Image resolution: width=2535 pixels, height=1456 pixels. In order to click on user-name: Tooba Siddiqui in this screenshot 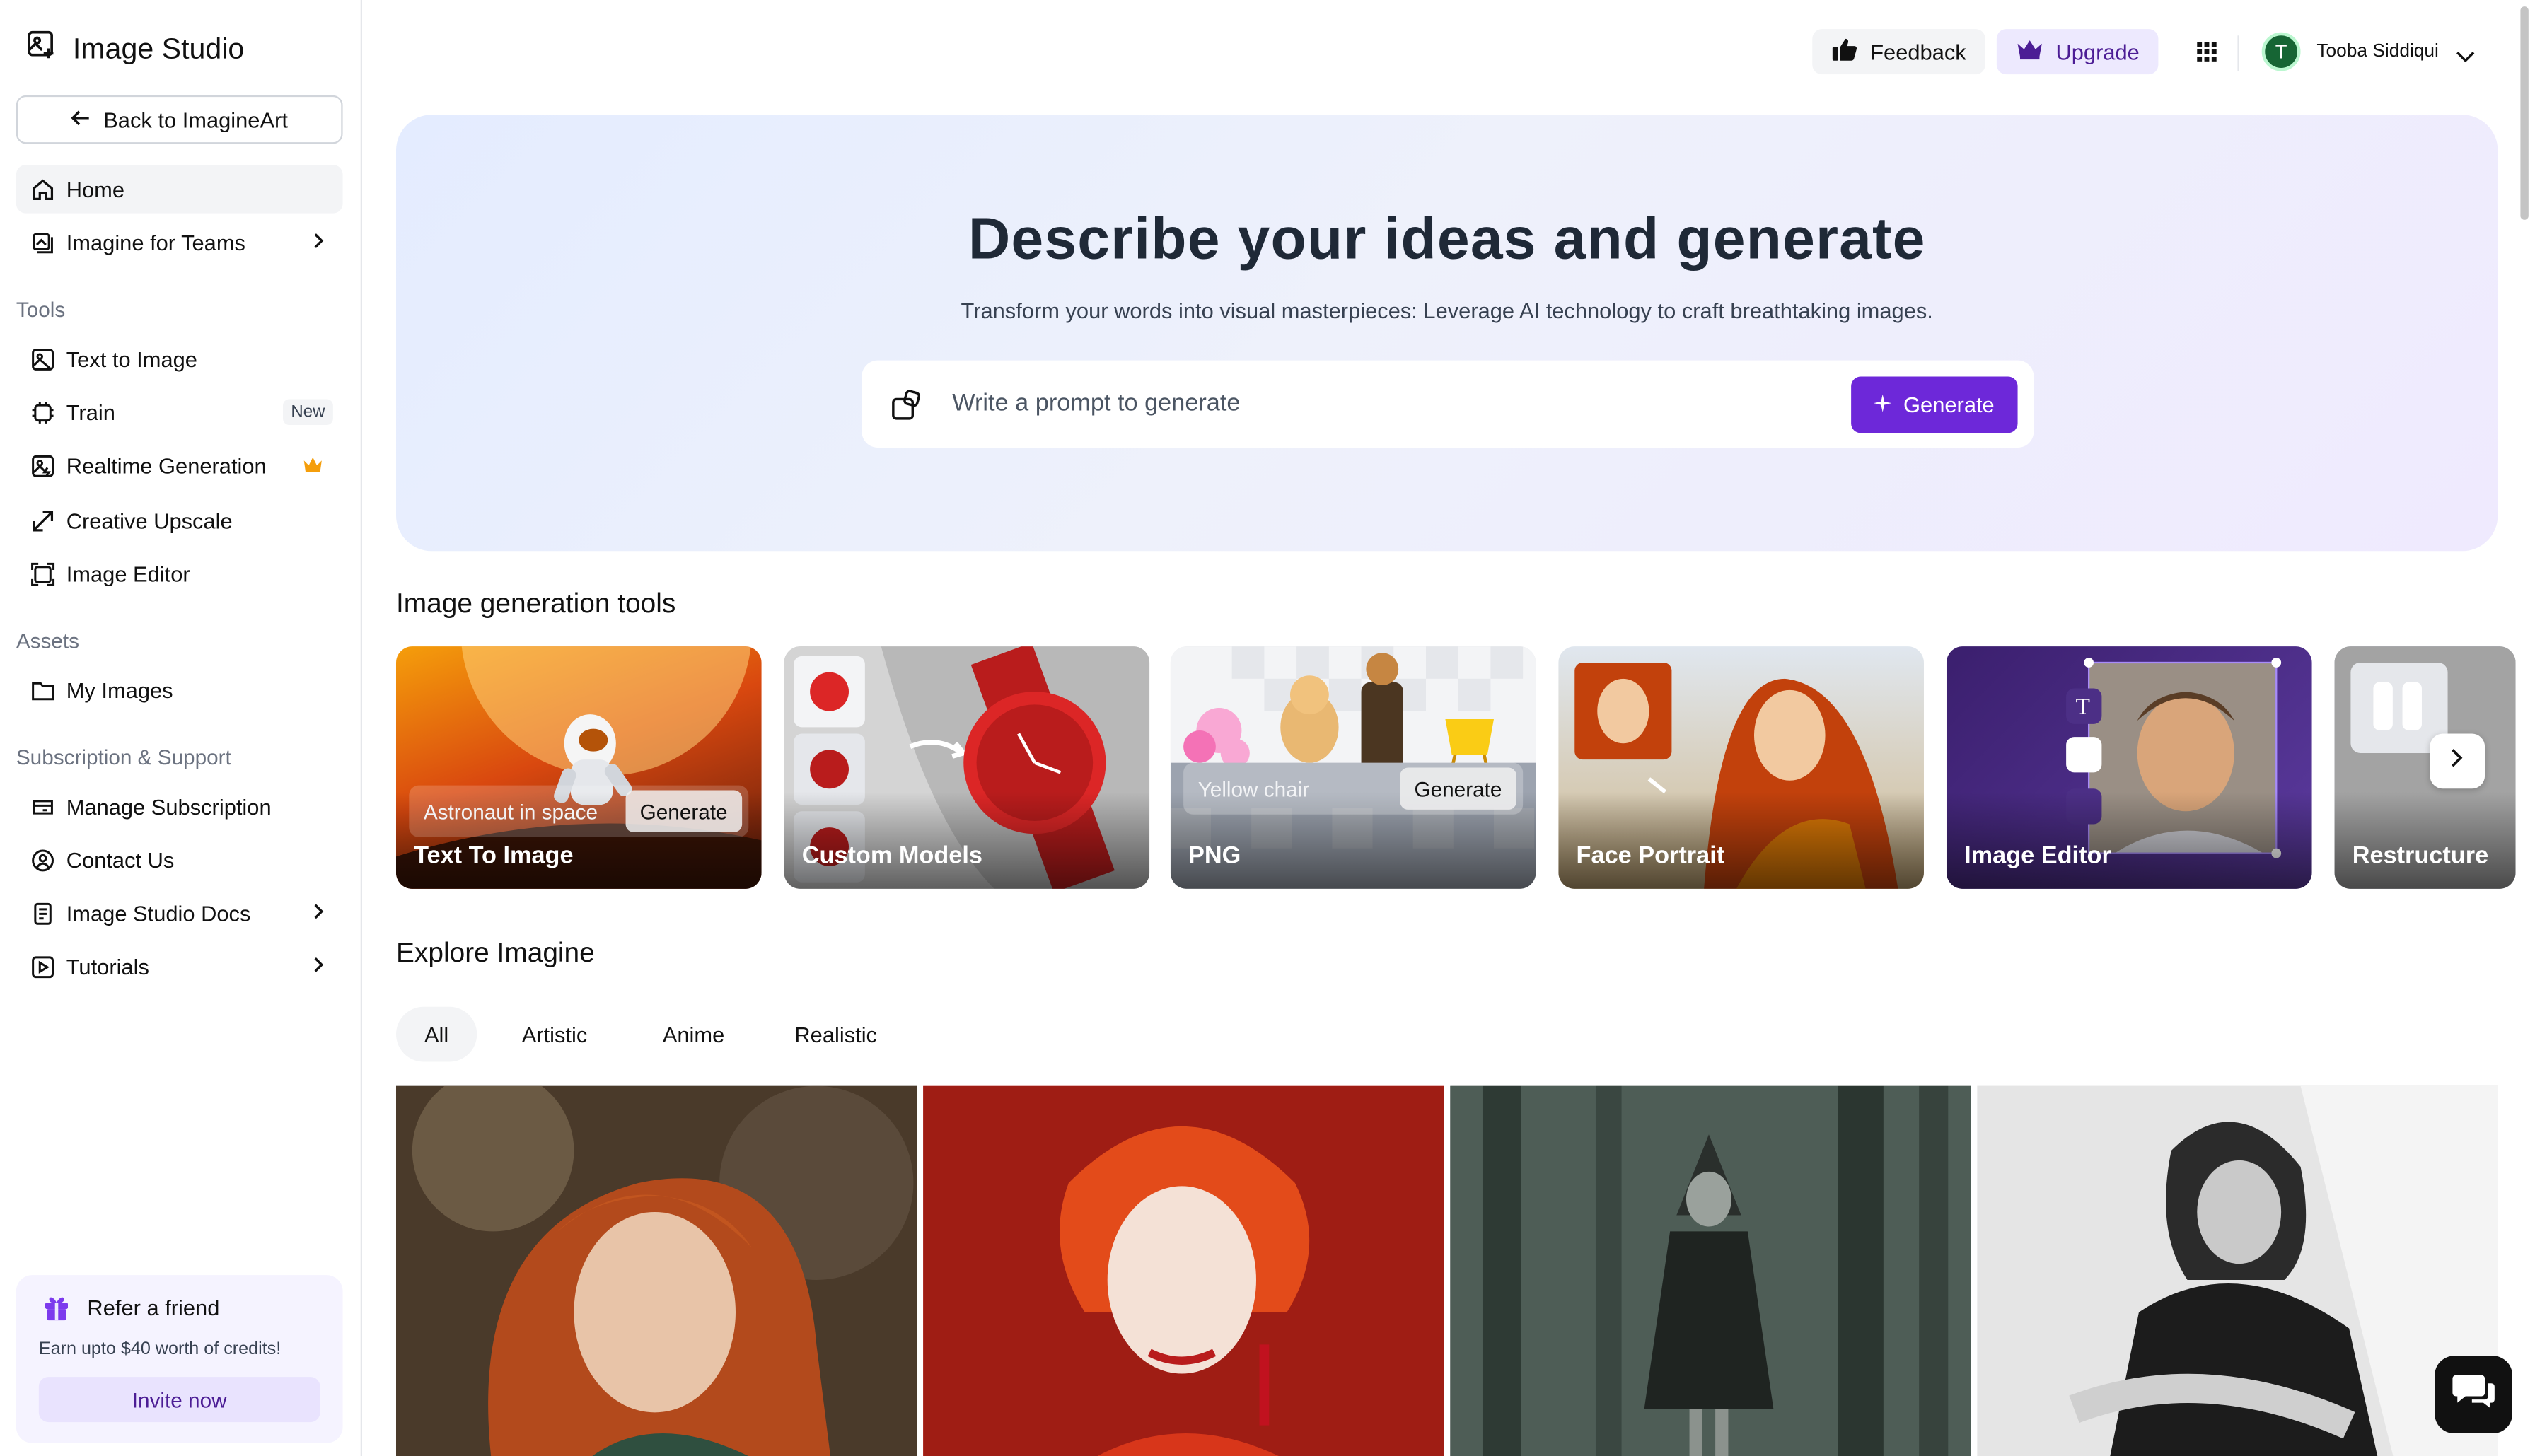, I will do `click(2377, 52)`.